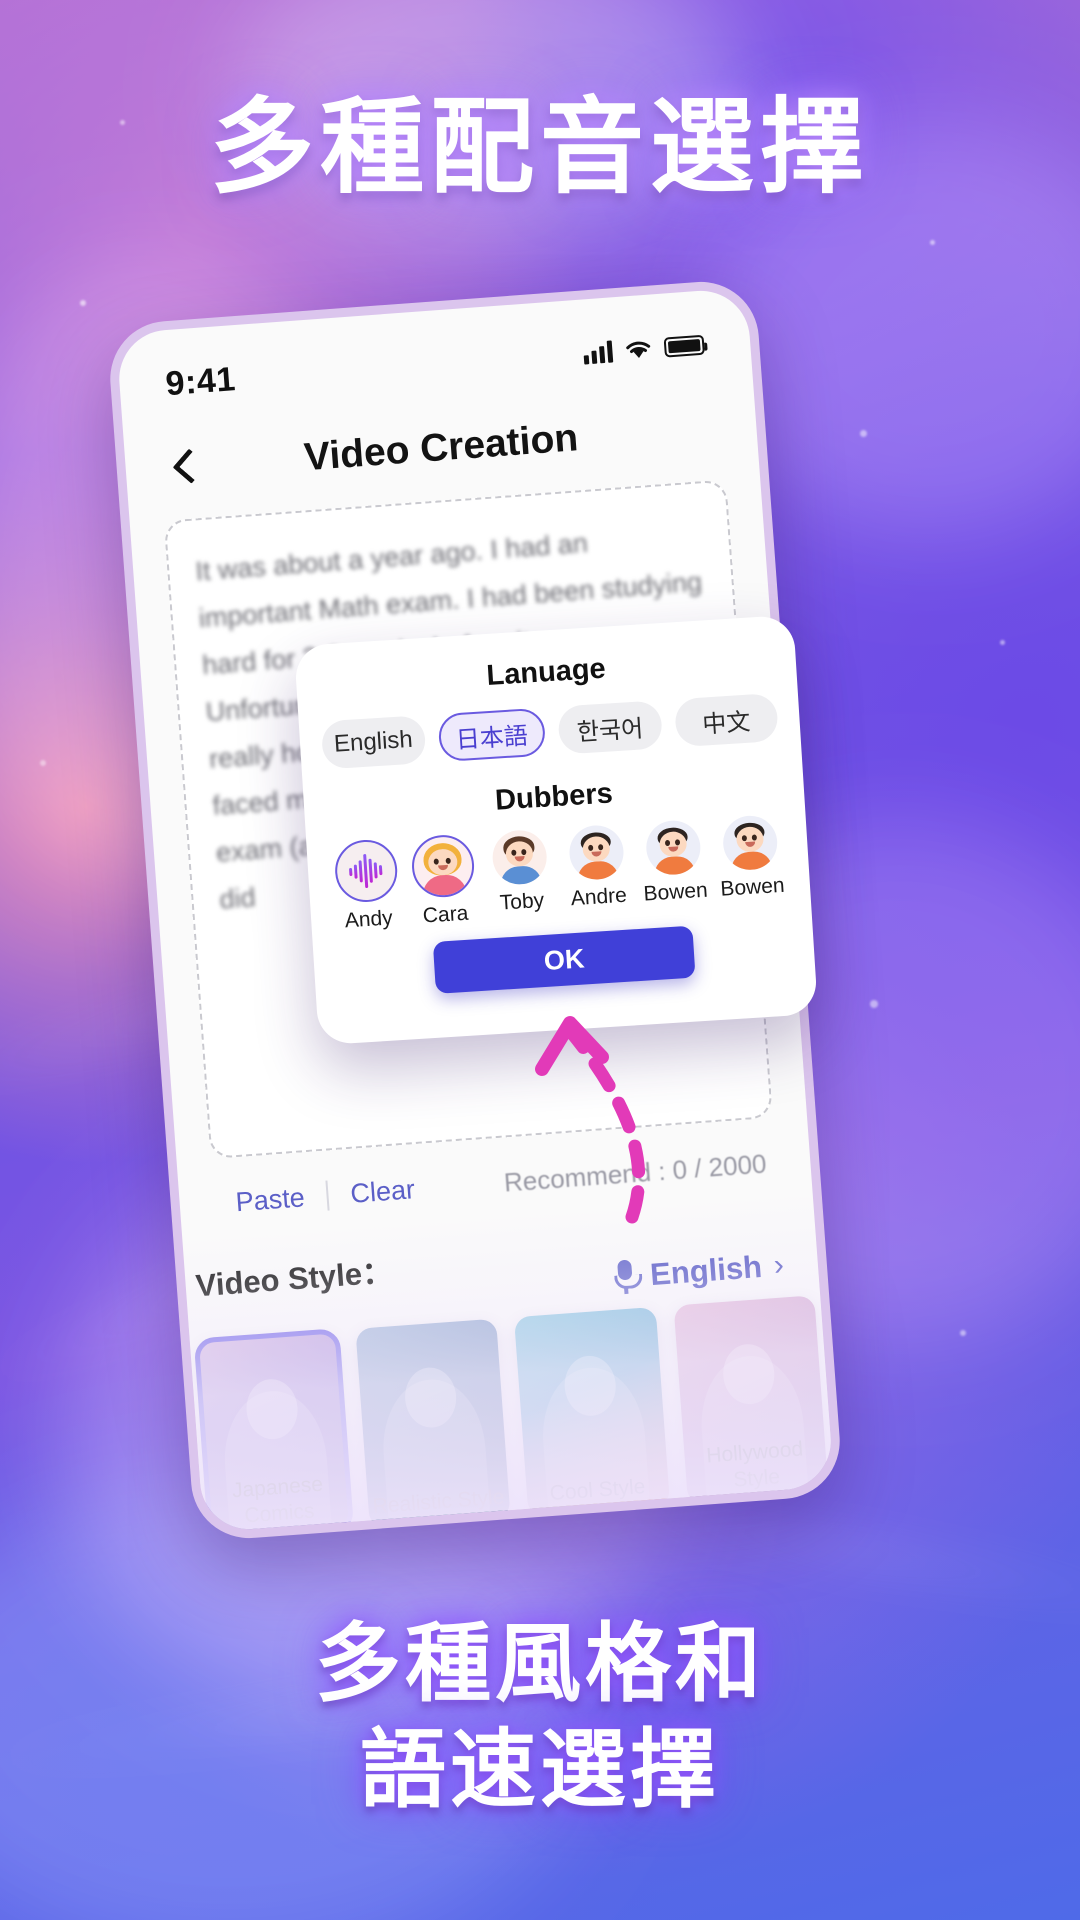  What do you see at coordinates (599, 897) in the screenshot?
I see `dubber-name: Andre` at bounding box center [599, 897].